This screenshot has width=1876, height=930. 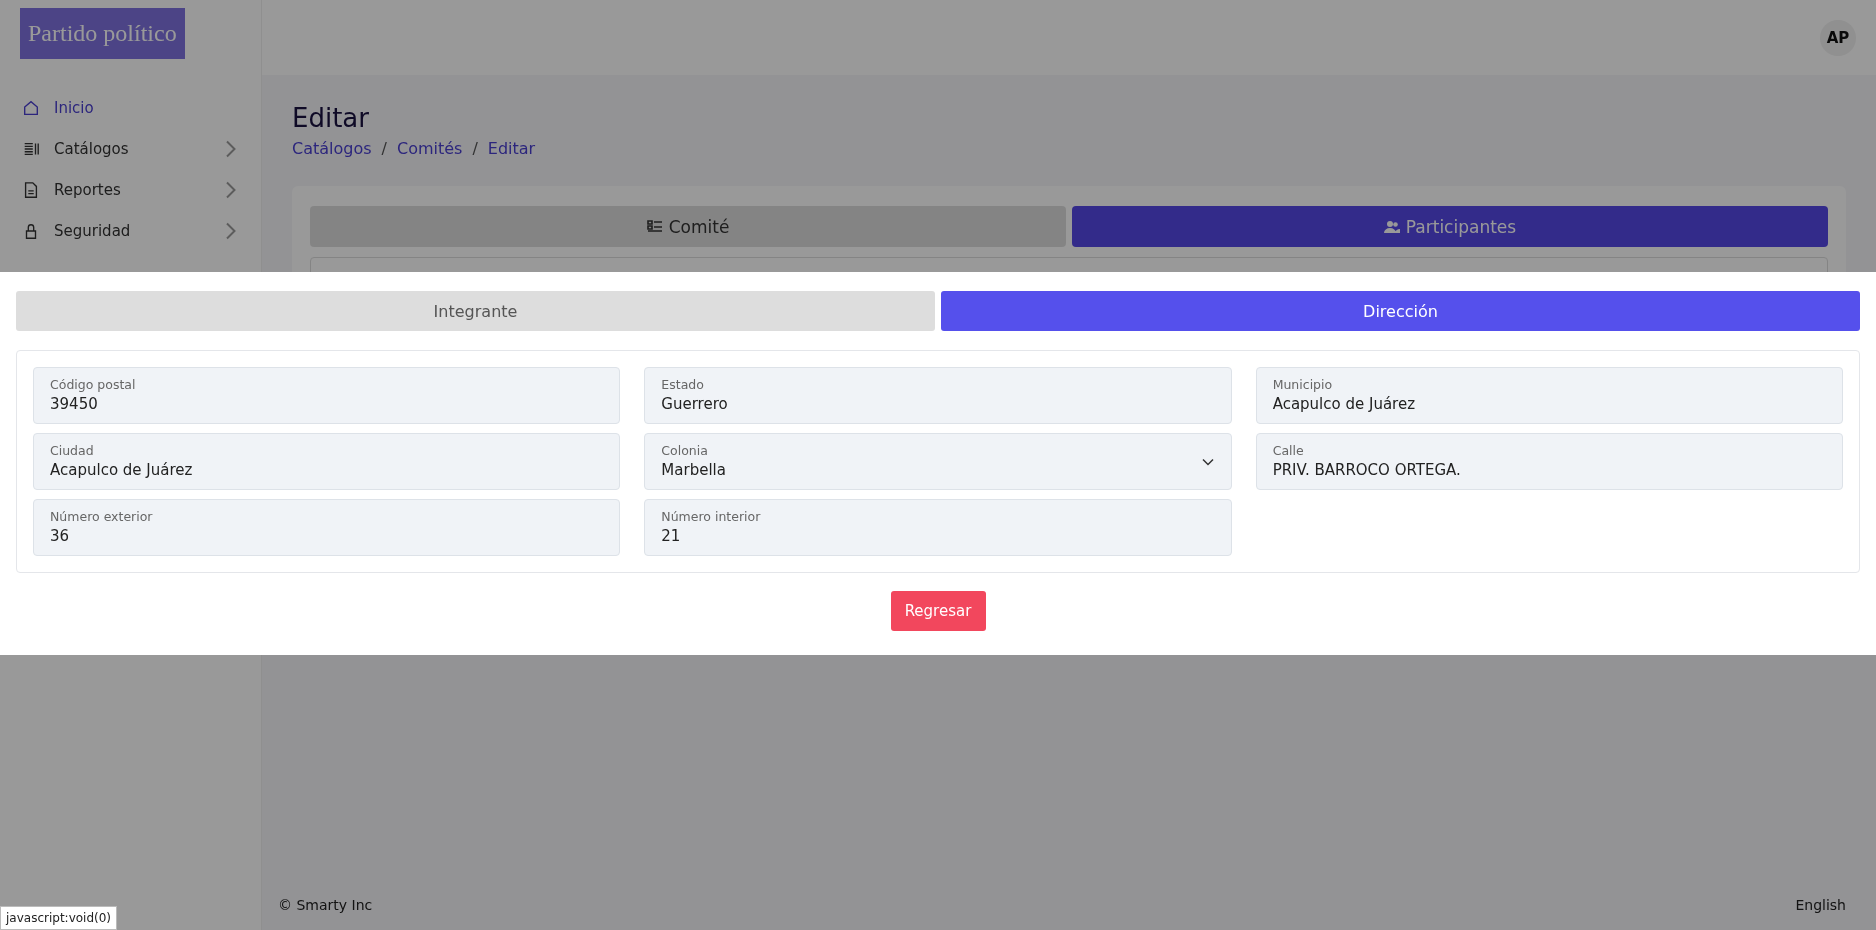 I want to click on checklist-icon, so click(x=654, y=226).